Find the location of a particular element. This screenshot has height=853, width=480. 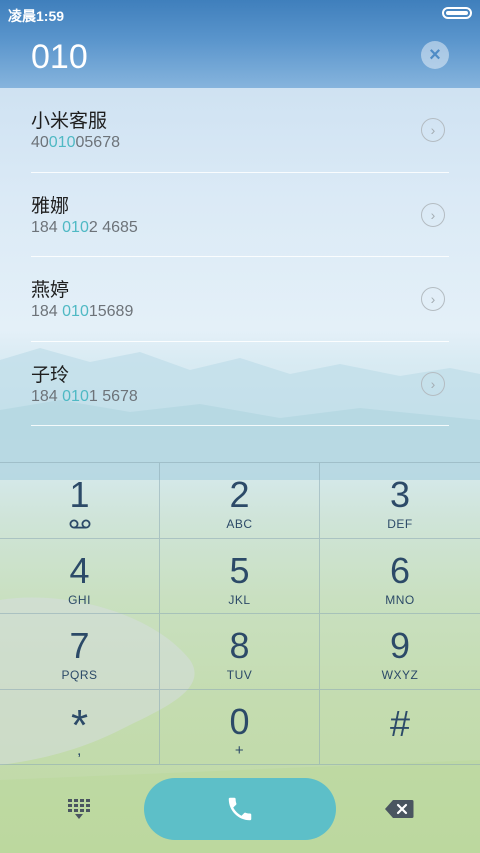

battery-icon is located at coordinates (457, 13).